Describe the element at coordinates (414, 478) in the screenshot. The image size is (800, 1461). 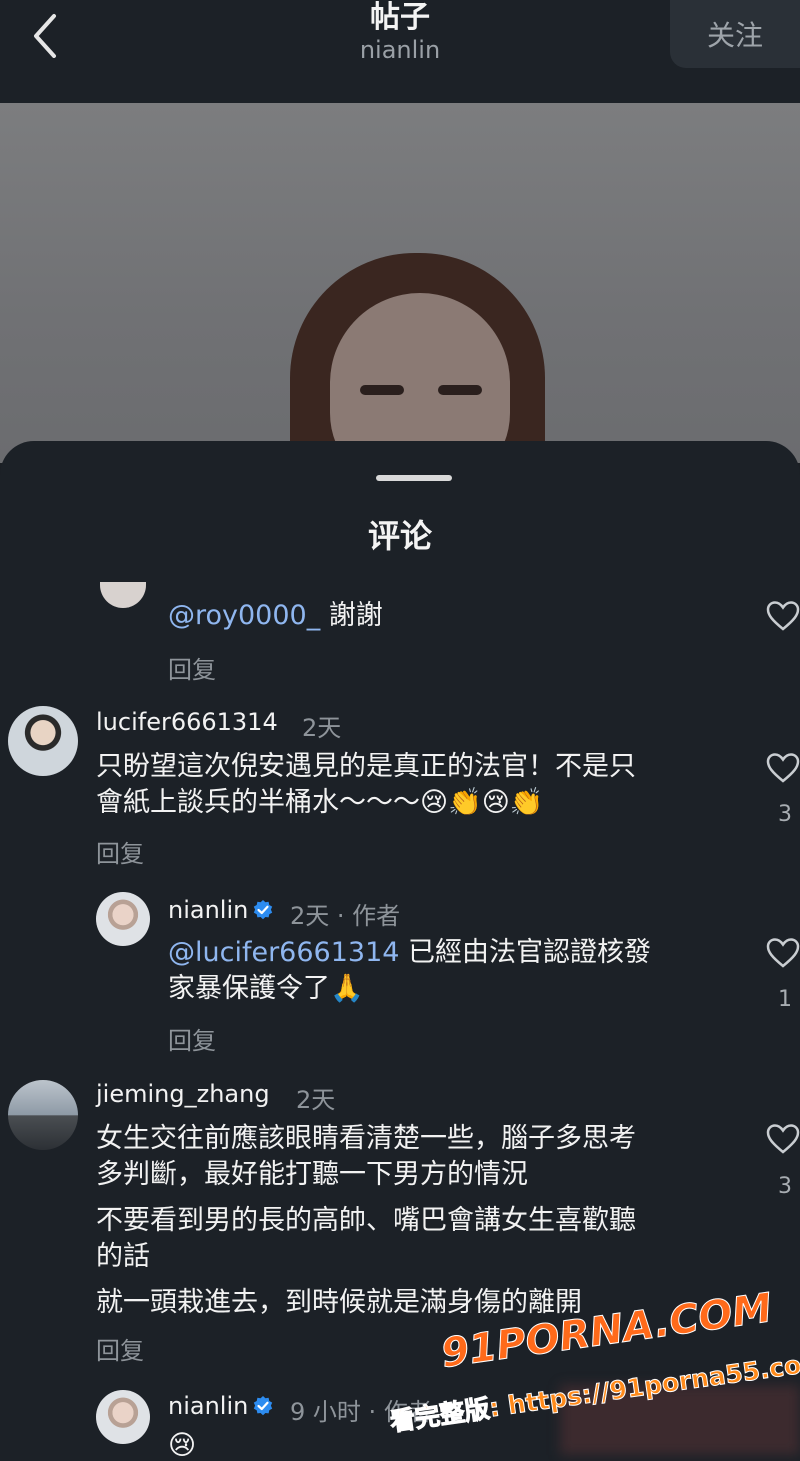
I see `drag-handle` at that location.